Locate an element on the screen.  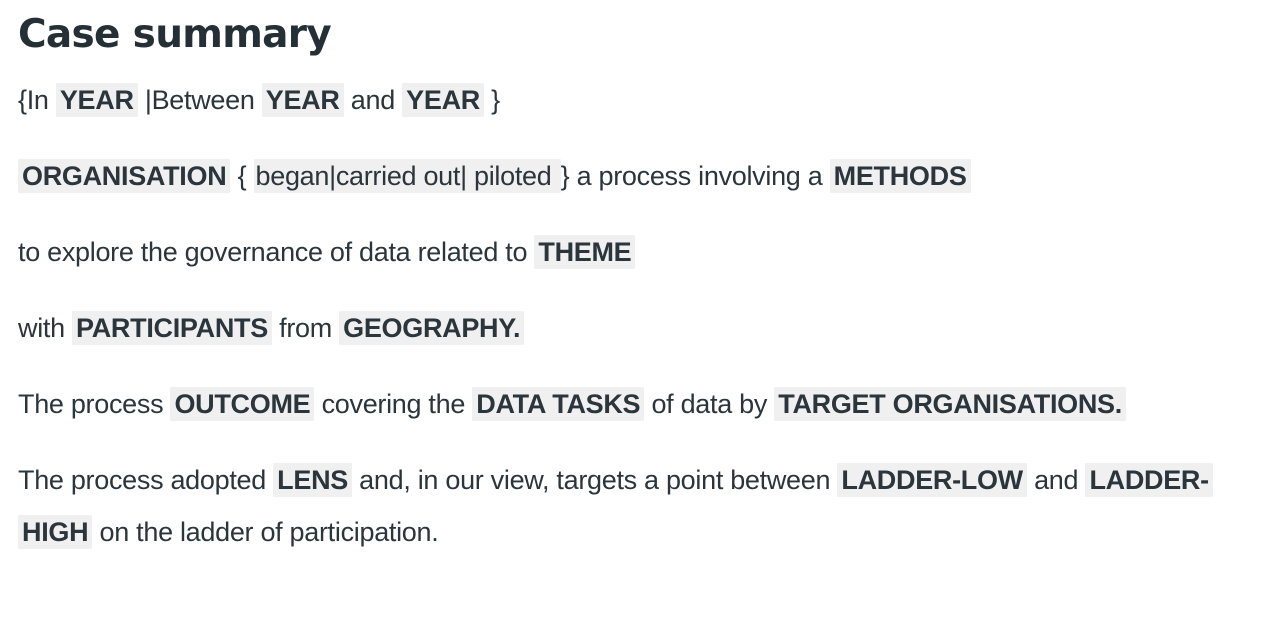
slot-ladder-low: LADDER-LOW is located at coordinates (932, 480).